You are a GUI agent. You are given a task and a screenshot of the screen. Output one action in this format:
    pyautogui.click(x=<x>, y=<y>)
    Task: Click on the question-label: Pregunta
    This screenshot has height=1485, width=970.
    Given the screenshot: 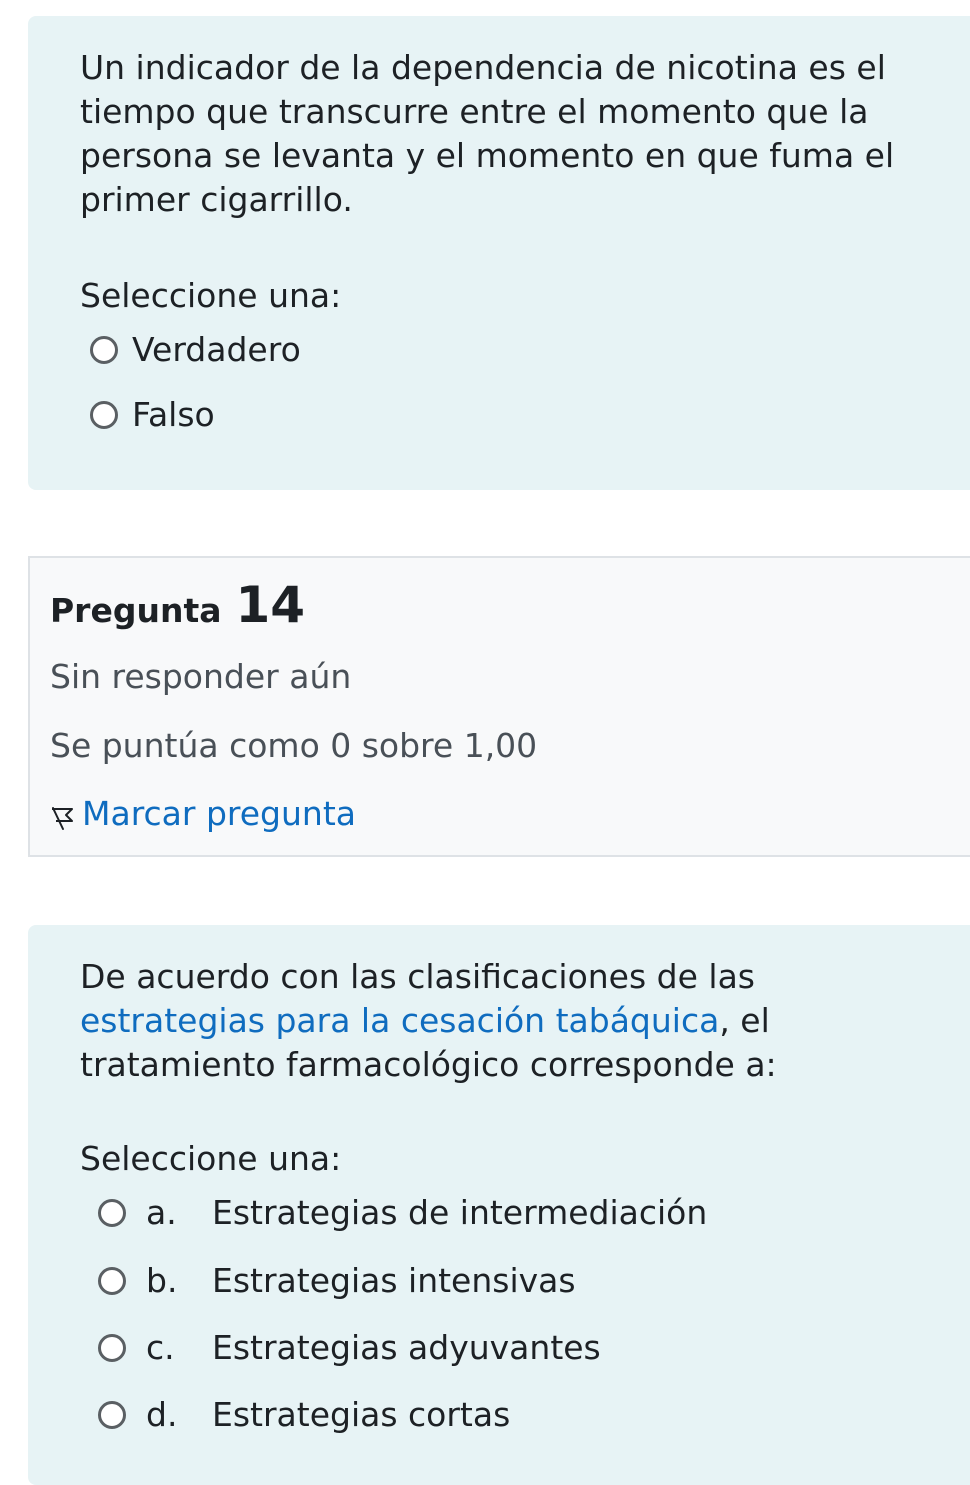 What is the action you would take?
    pyautogui.click(x=136, y=610)
    